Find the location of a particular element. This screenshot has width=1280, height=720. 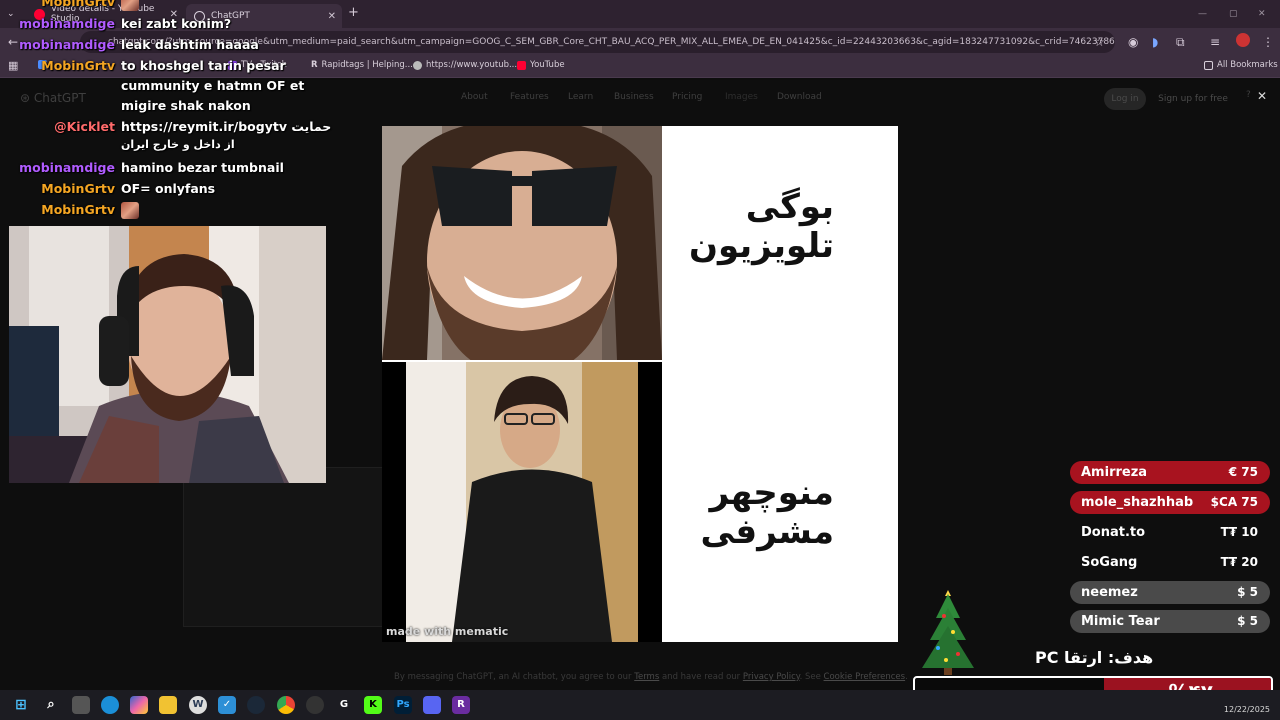

thumbnail-title-bogy: بوگی تلویزیون is located at coordinates (761, 227).